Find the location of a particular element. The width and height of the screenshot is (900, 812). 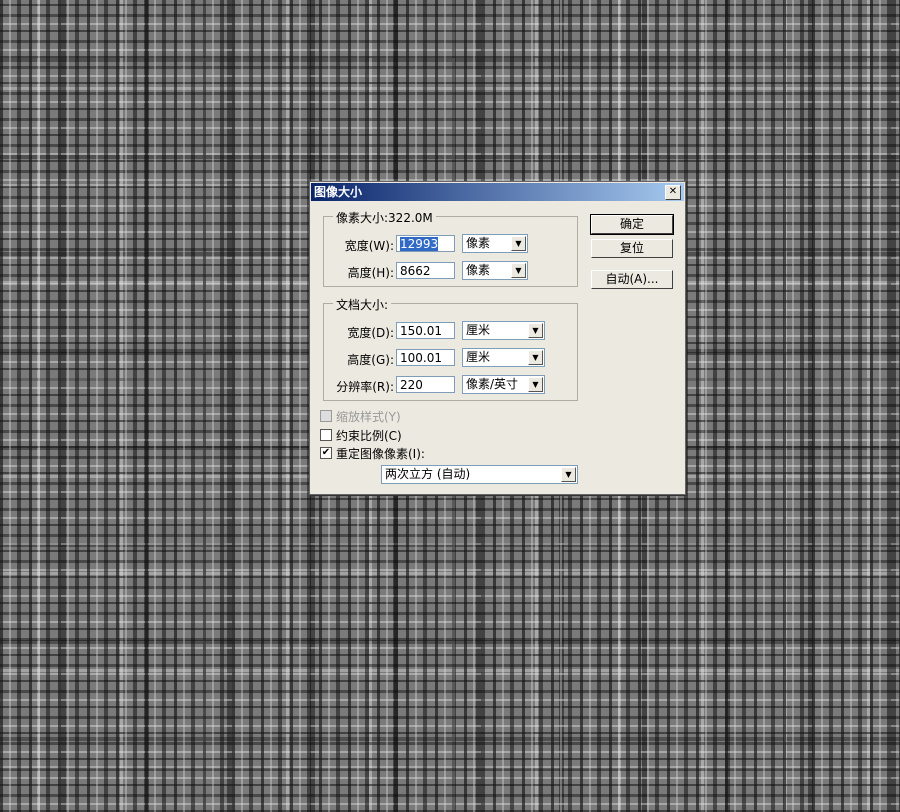

pixel-width-input: 12993 is located at coordinates (425, 243).